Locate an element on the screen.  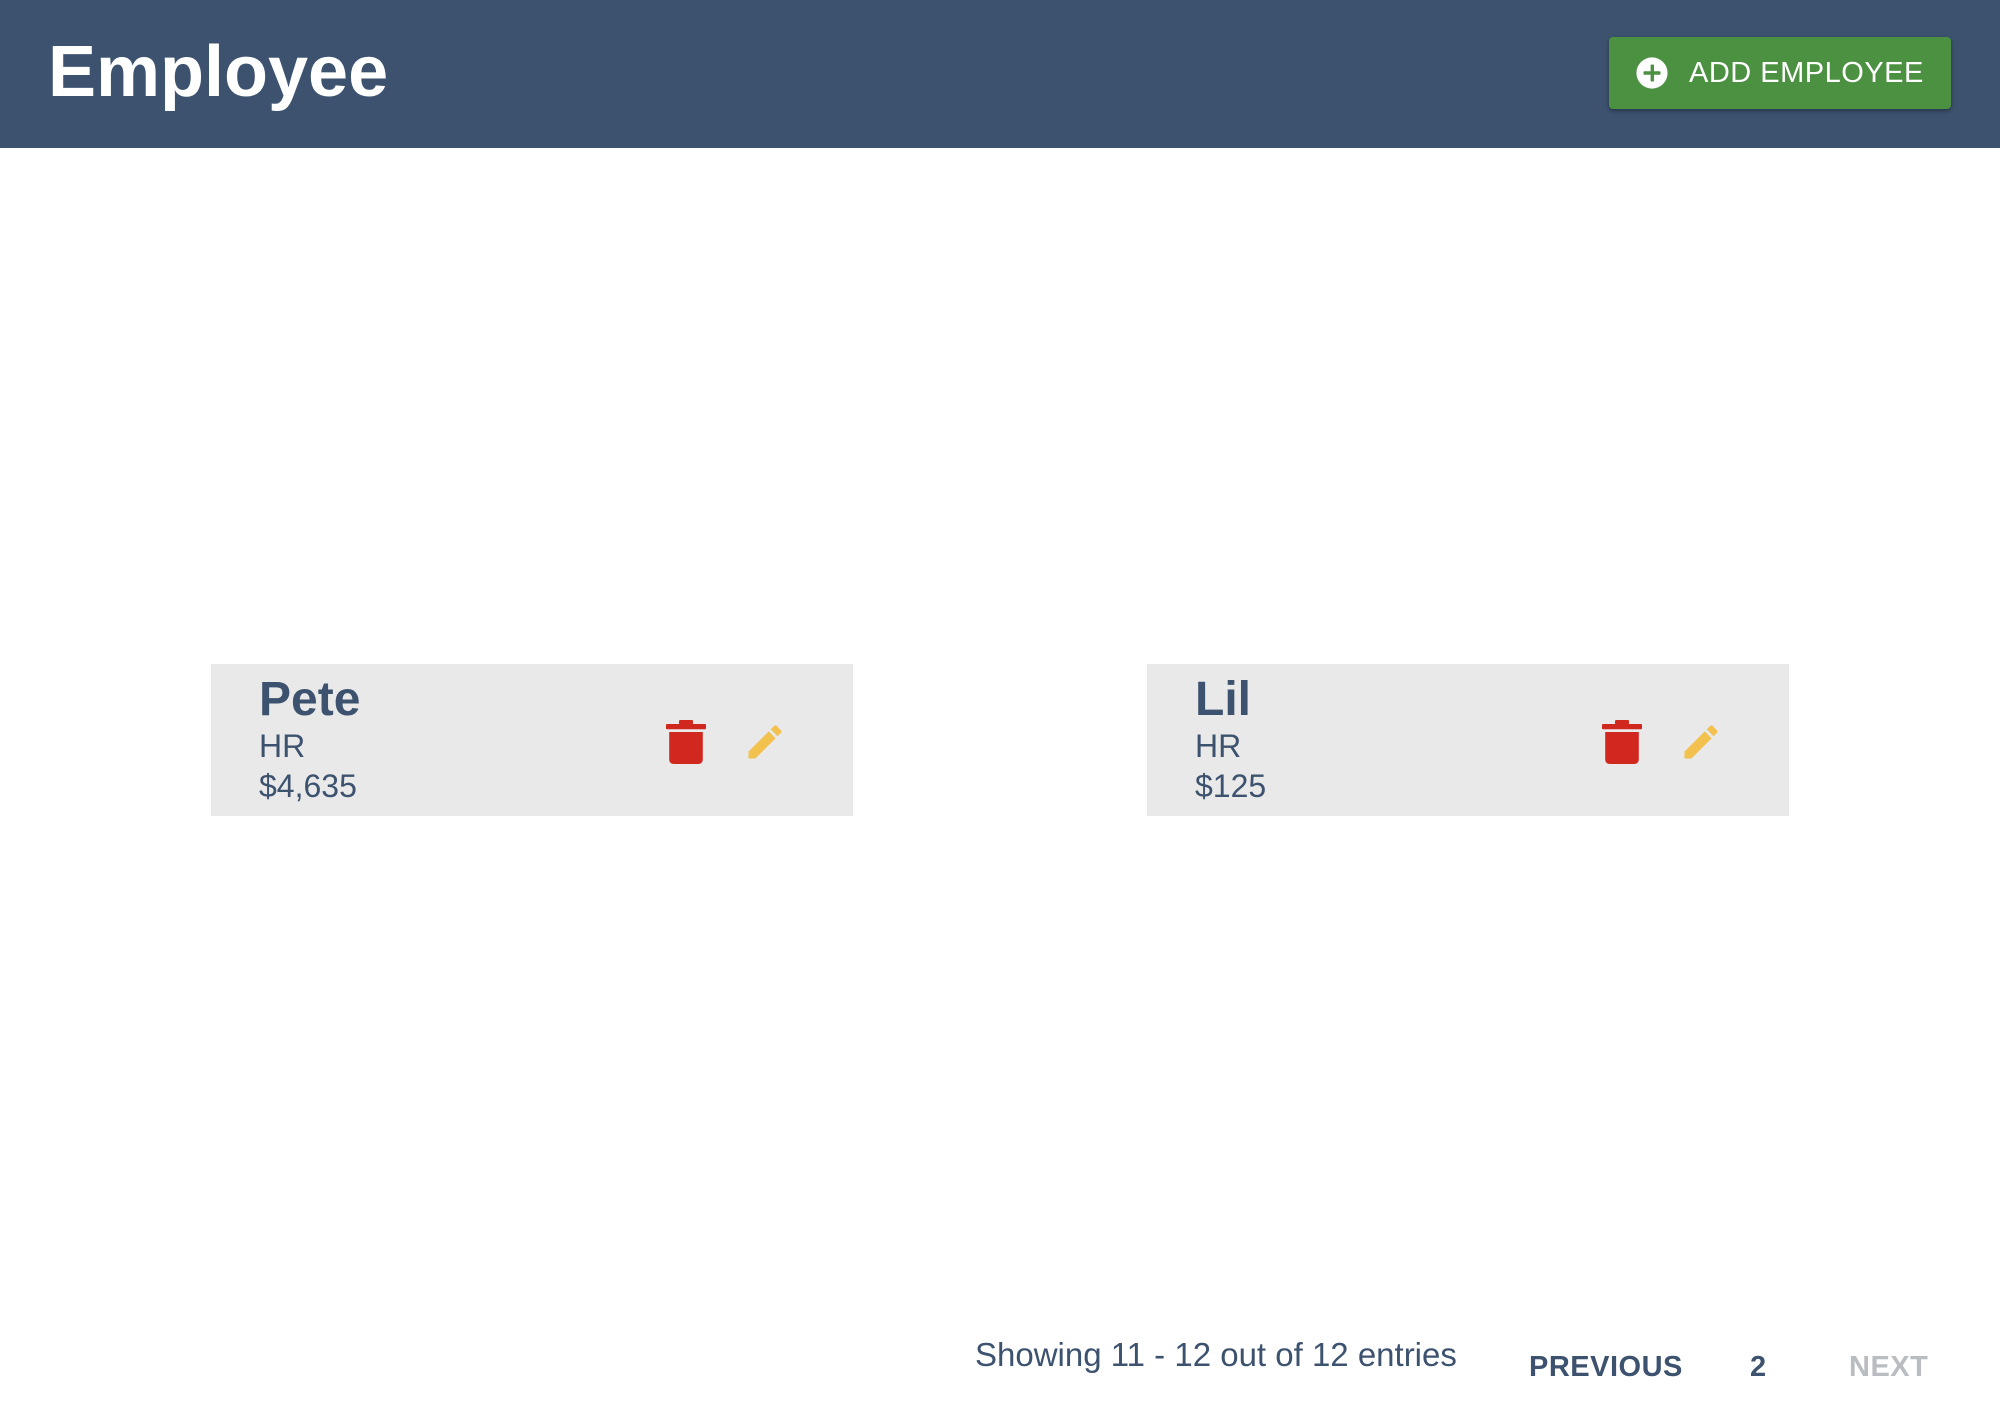
next-page-button: NEXT is located at coordinates (1888, 1367).